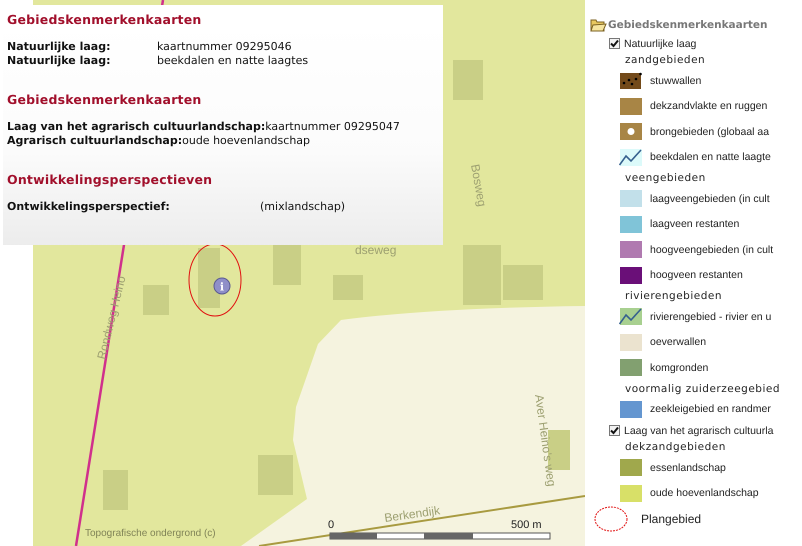 Image resolution: width=802 pixels, height=546 pixels. Describe the element at coordinates (232, 60) in the screenshot. I see `field-value: beekdalen en natte laagtes` at that location.